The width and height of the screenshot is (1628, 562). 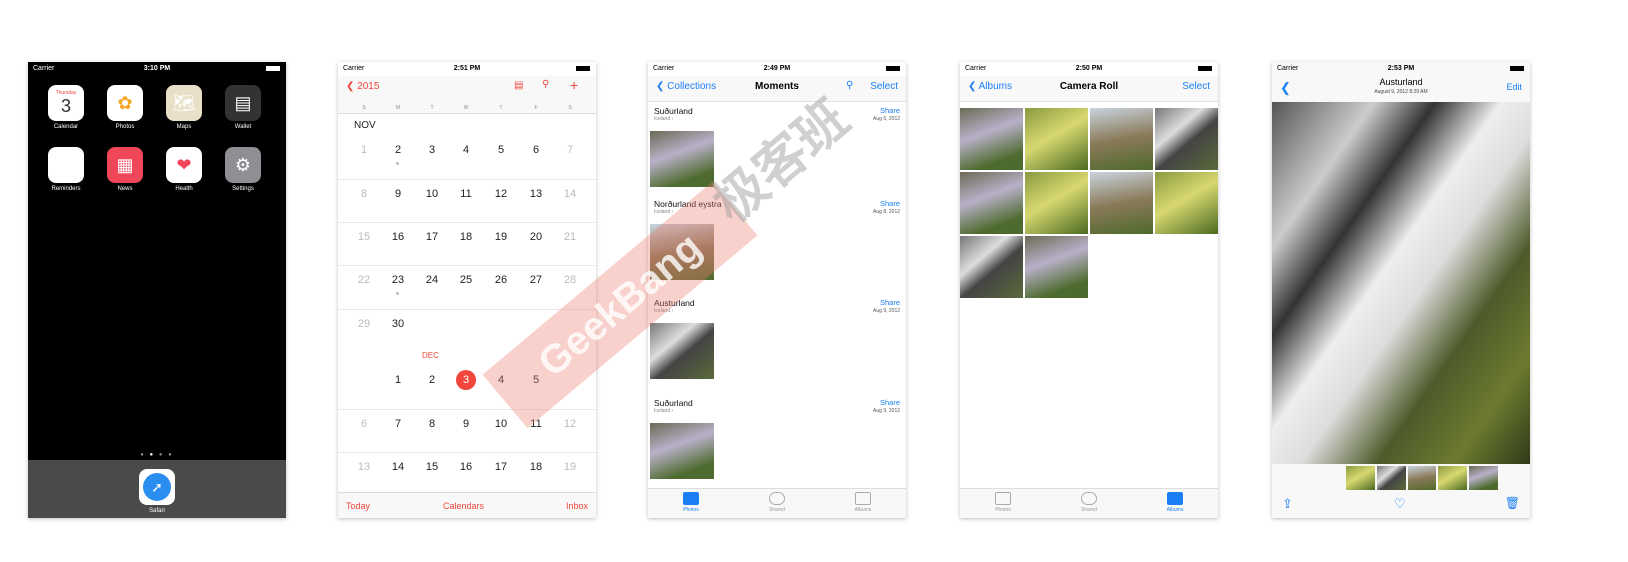 I want to click on app-news: ▦ News, so click(x=125, y=169).